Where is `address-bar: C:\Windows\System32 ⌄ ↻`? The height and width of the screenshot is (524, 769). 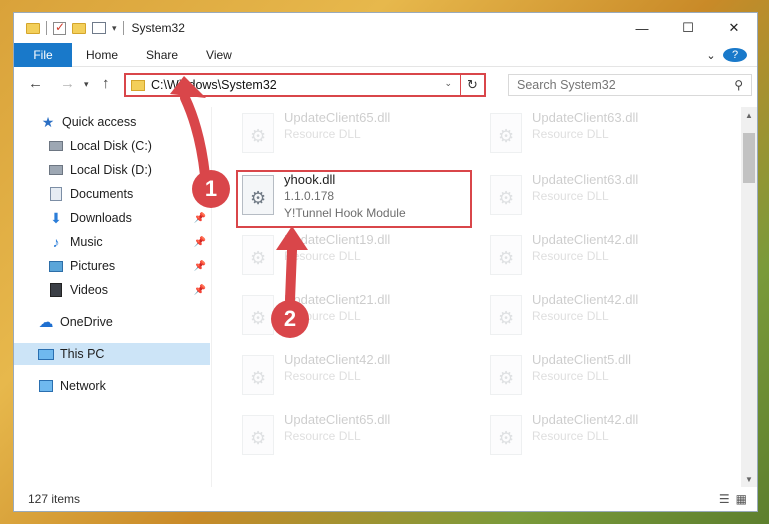 address-bar: C:\Windows\System32 ⌄ ↻ is located at coordinates (305, 85).